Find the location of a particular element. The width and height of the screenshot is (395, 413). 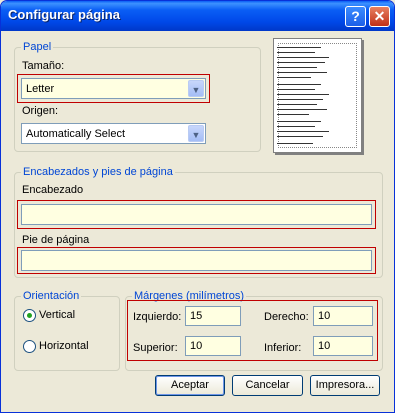

help-button: ? is located at coordinates (355, 16).